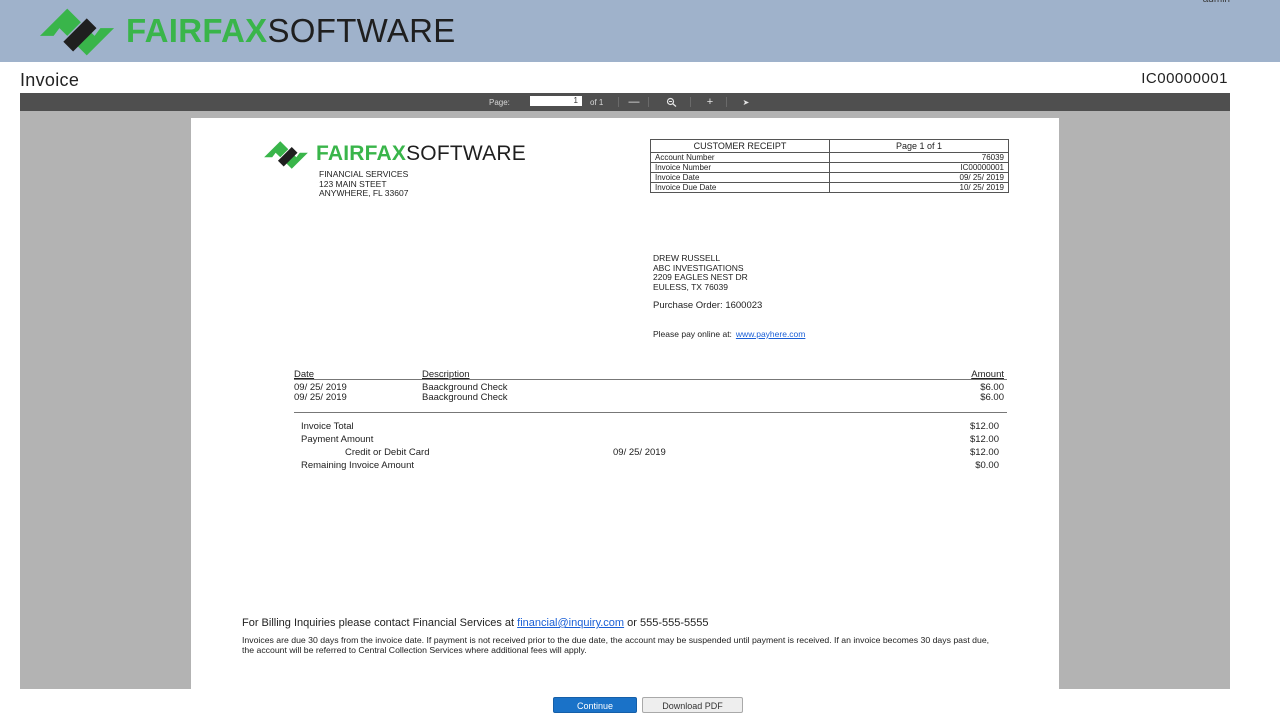 This screenshot has width=1280, height=720. I want to click on receipt-value: 09/ 25/ 2019, so click(919, 177).